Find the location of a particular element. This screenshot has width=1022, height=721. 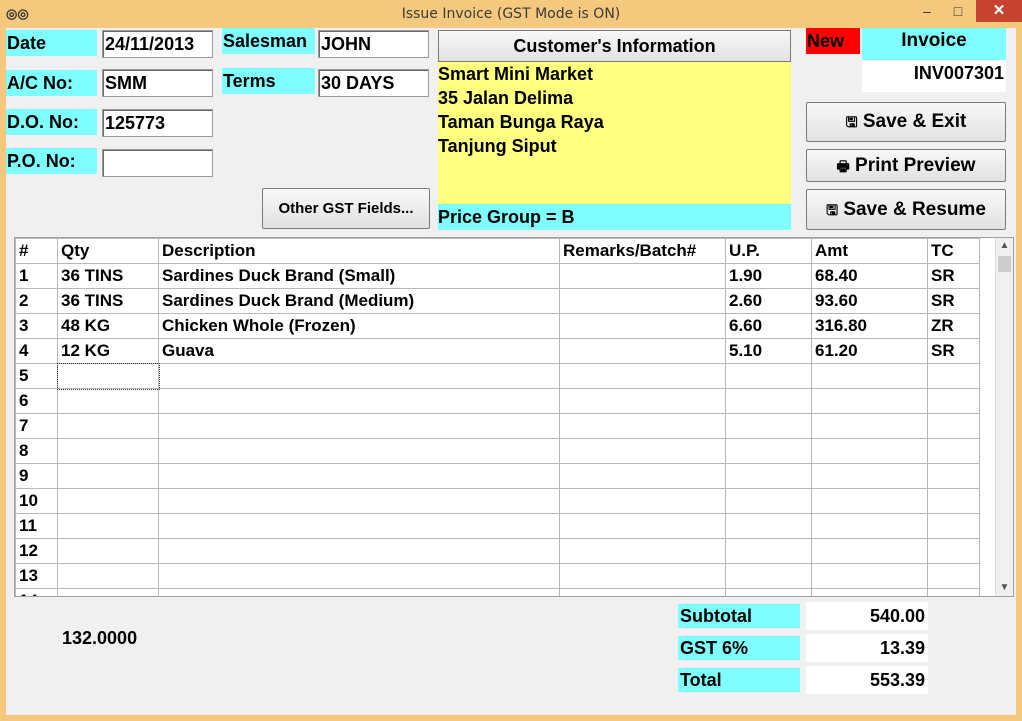

table-row: 9 is located at coordinates (497, 476).